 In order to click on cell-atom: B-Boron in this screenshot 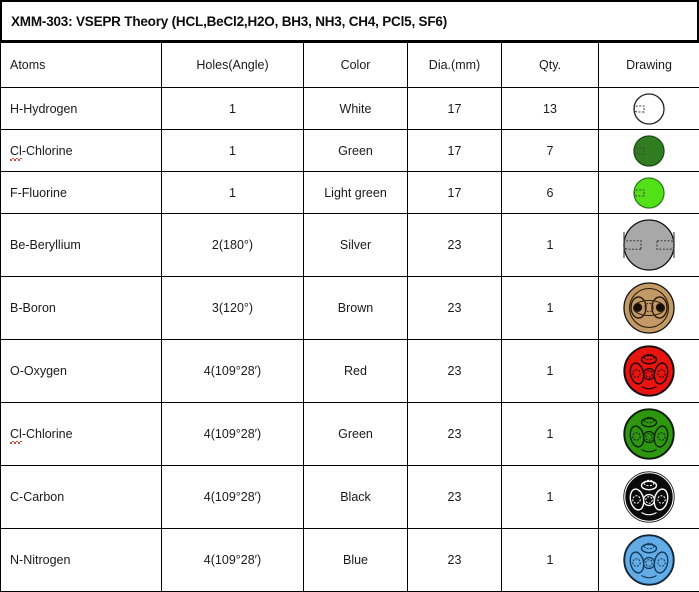, I will do `click(81, 308)`.